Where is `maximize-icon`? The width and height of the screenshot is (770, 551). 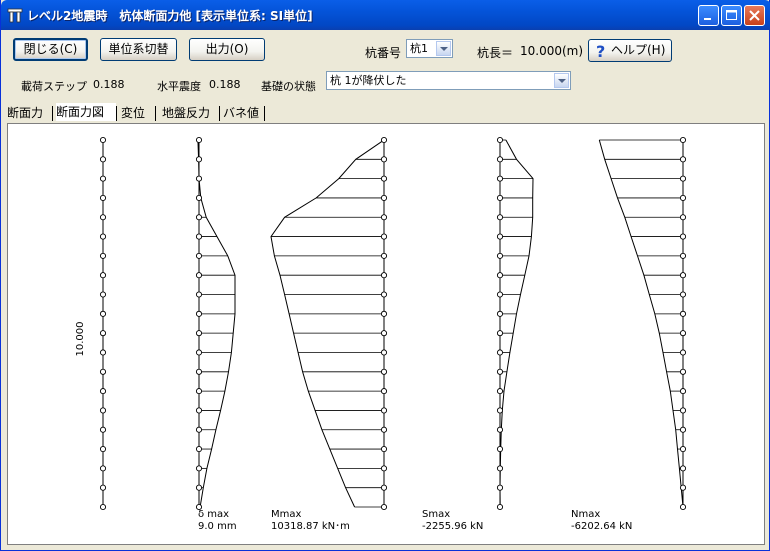
maximize-icon is located at coordinates (731, 15).